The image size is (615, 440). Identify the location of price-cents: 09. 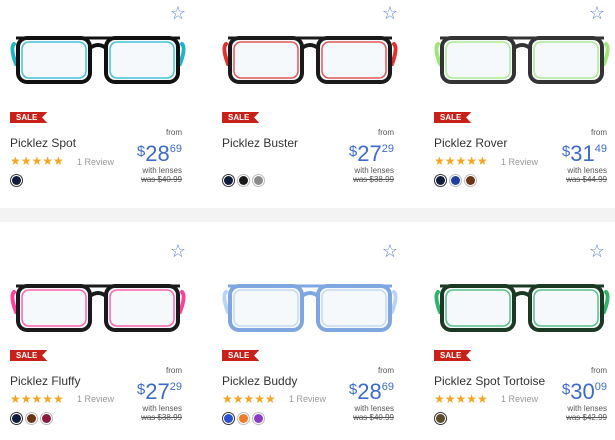
(600, 387).